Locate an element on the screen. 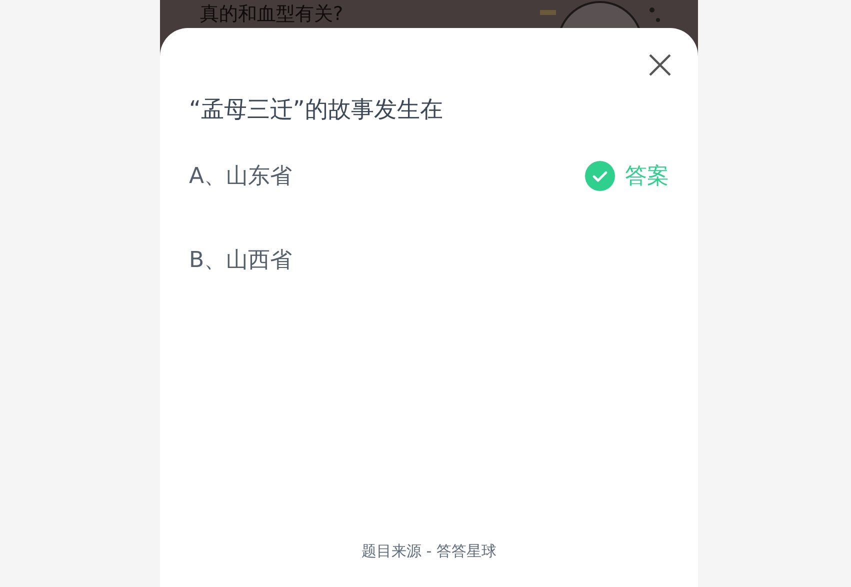 Image resolution: width=851 pixels, height=587 pixels. close-icon is located at coordinates (660, 65).